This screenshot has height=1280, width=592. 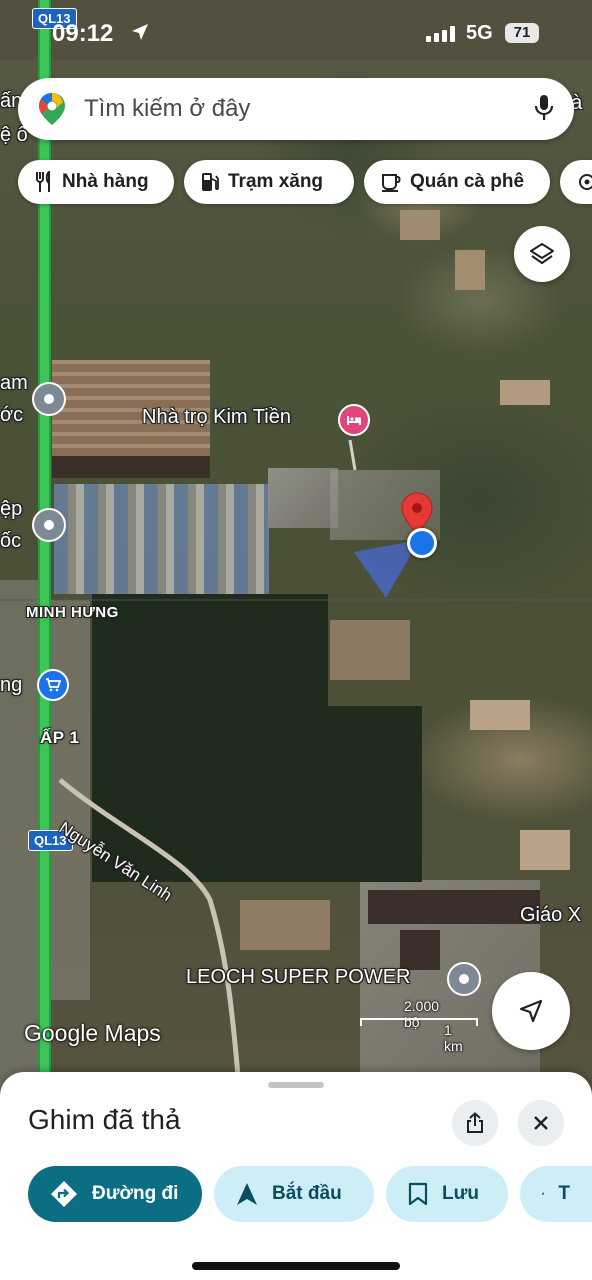 I want to click on directions-button: Đường đi, so click(x=115, y=1194).